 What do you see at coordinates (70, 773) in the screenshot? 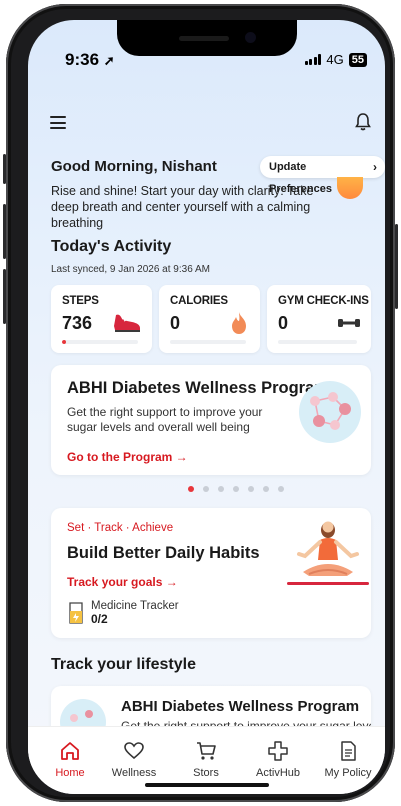
I see `nav-home-label: Home` at bounding box center [70, 773].